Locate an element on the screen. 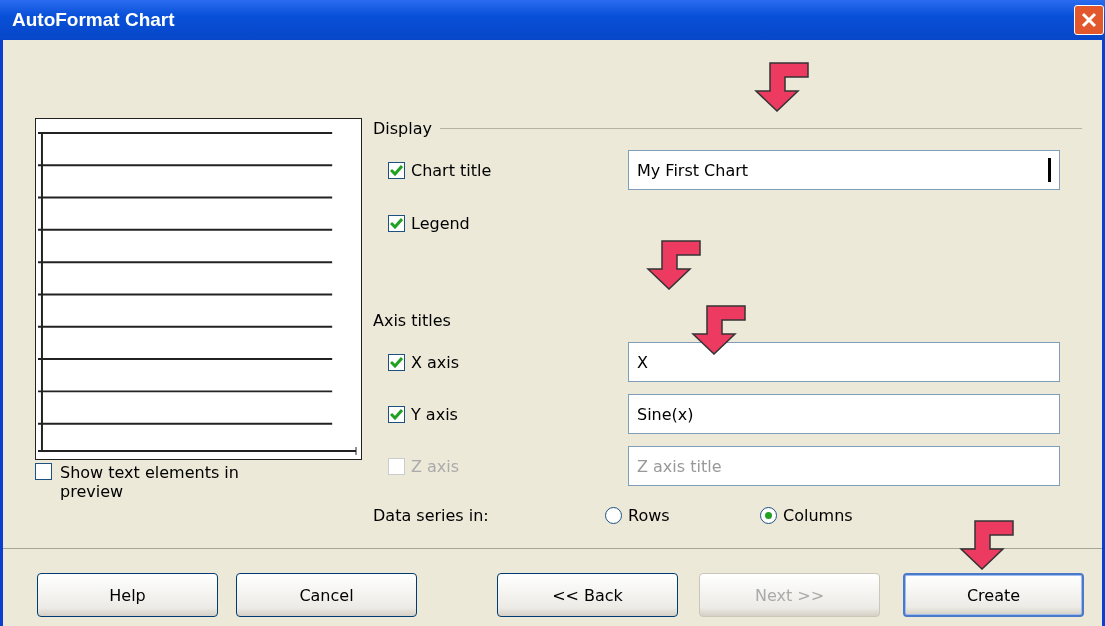 The height and width of the screenshot is (626, 1105). section-heading: Display is located at coordinates (402, 128).